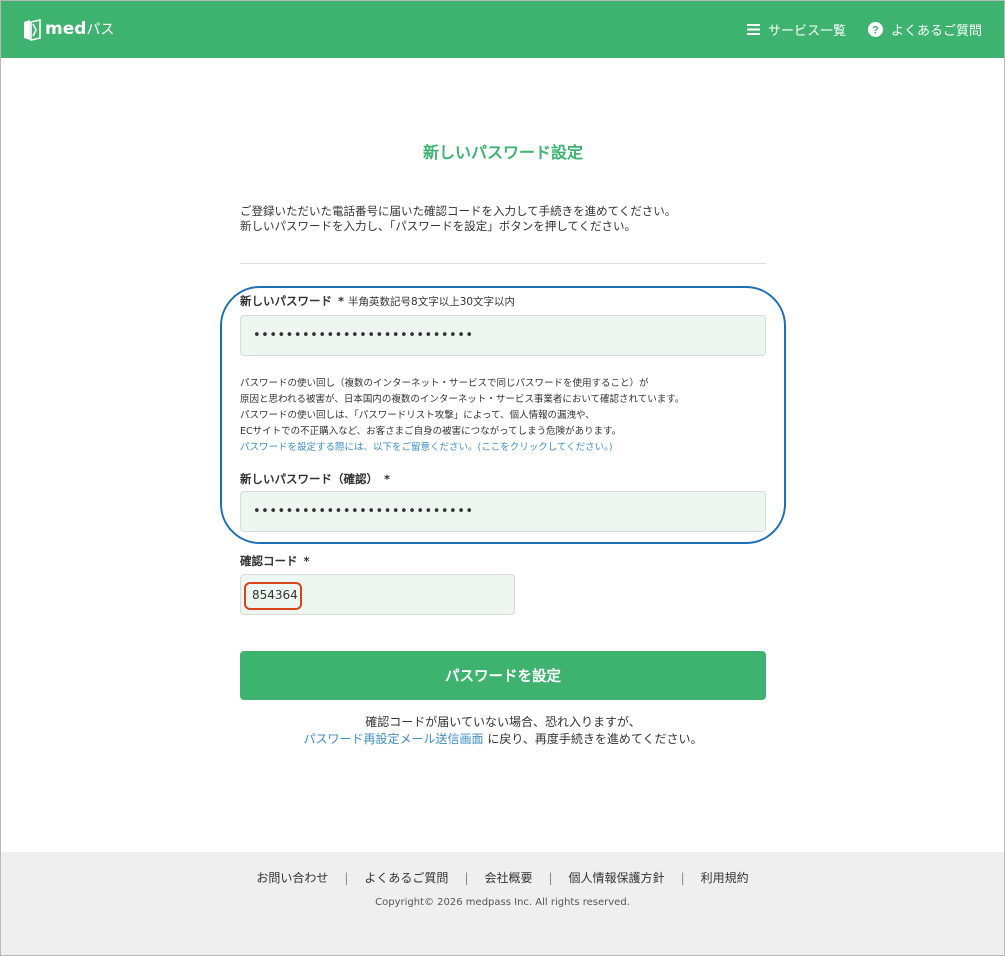 The height and width of the screenshot is (956, 1005). What do you see at coordinates (417, 415) in the screenshot?
I see `warning-line-3: パスワードの使い回しは、「パスワードリスト攻撃」によって、個人情報の漏洩や、` at bounding box center [417, 415].